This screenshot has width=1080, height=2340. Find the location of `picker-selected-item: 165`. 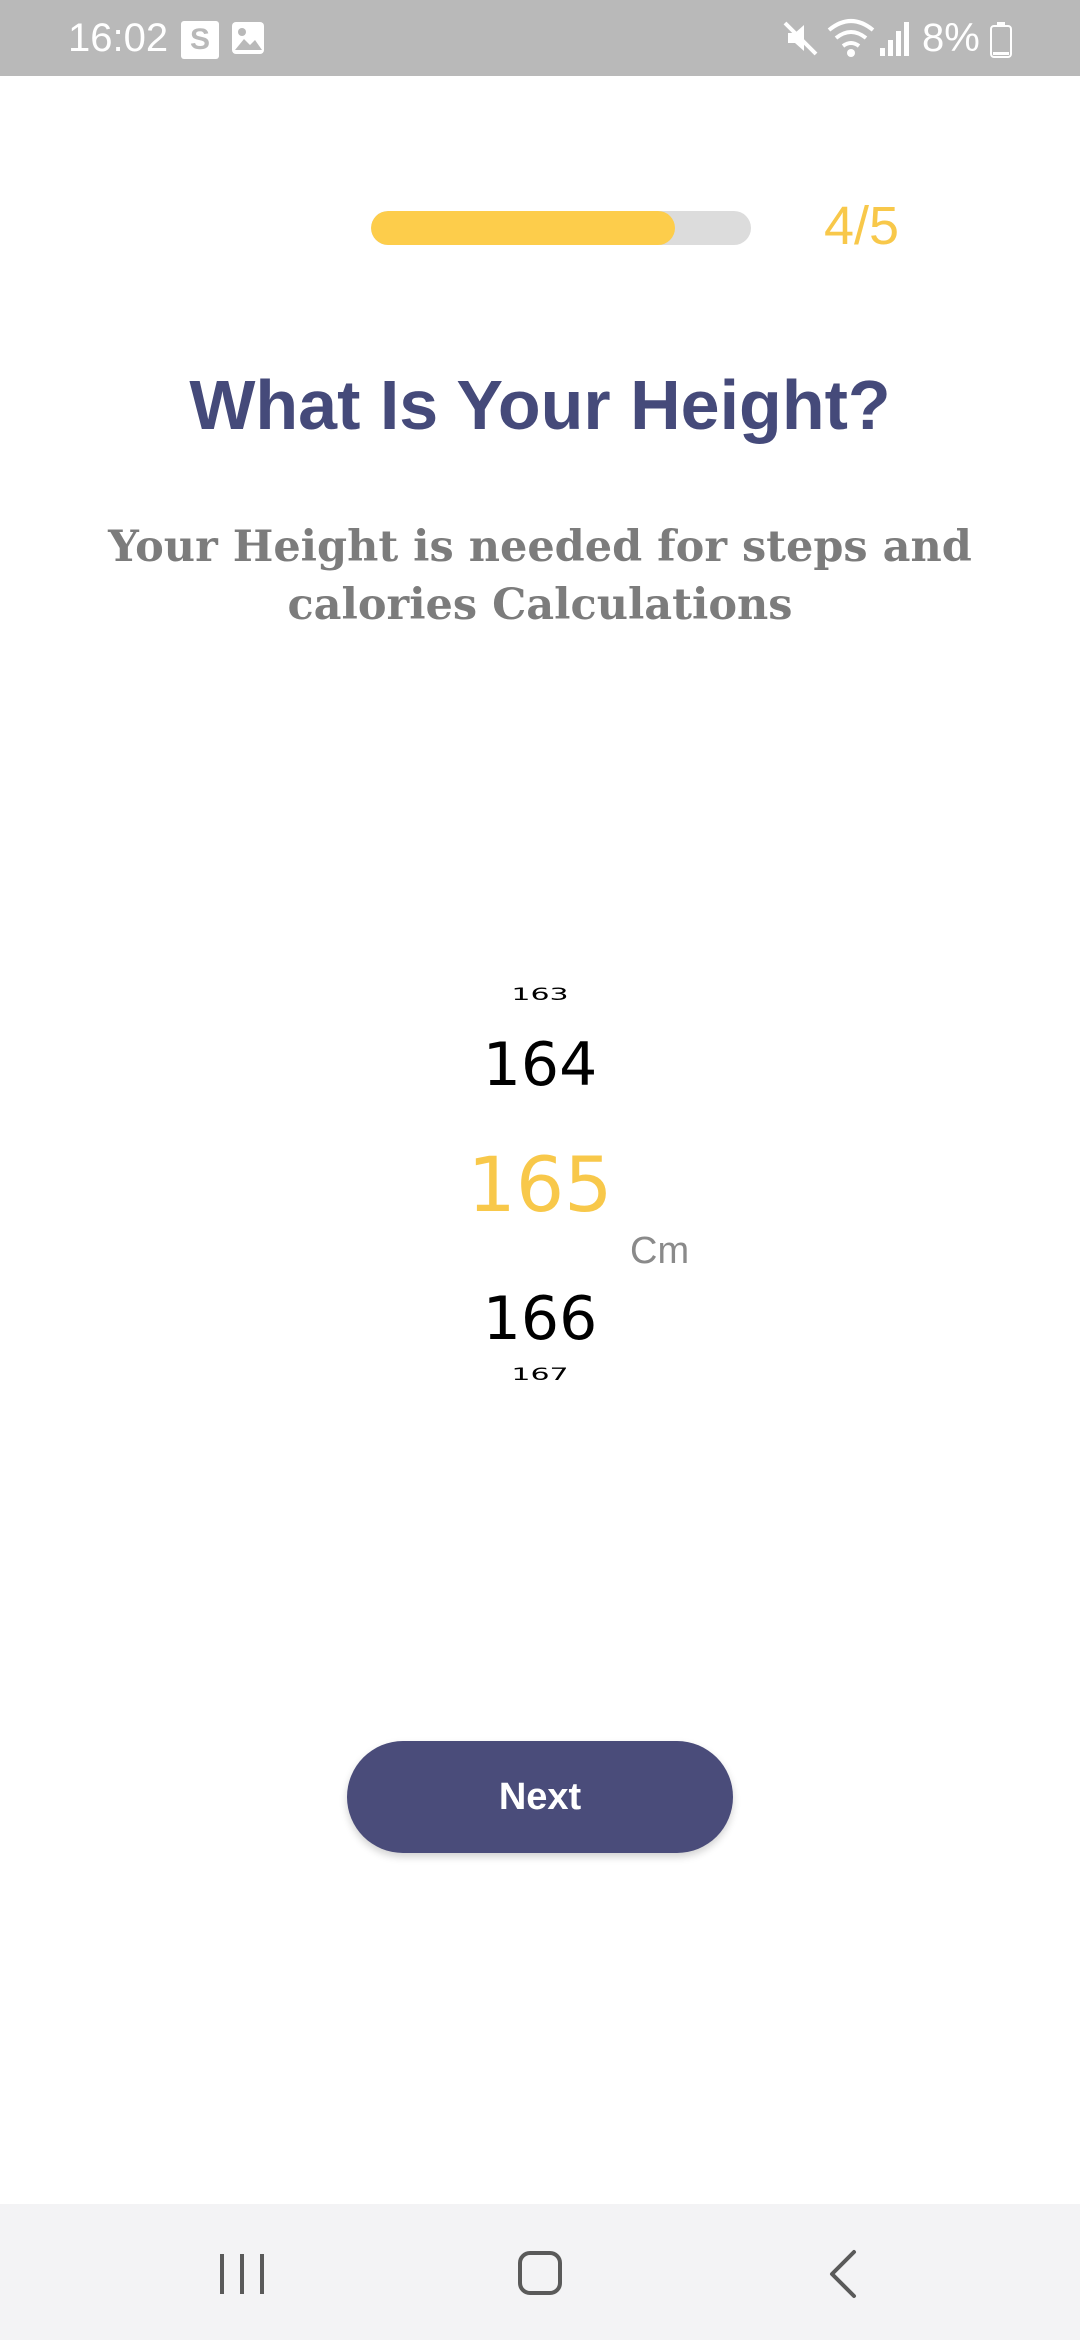

picker-selected-item: 165 is located at coordinates (540, 1185).